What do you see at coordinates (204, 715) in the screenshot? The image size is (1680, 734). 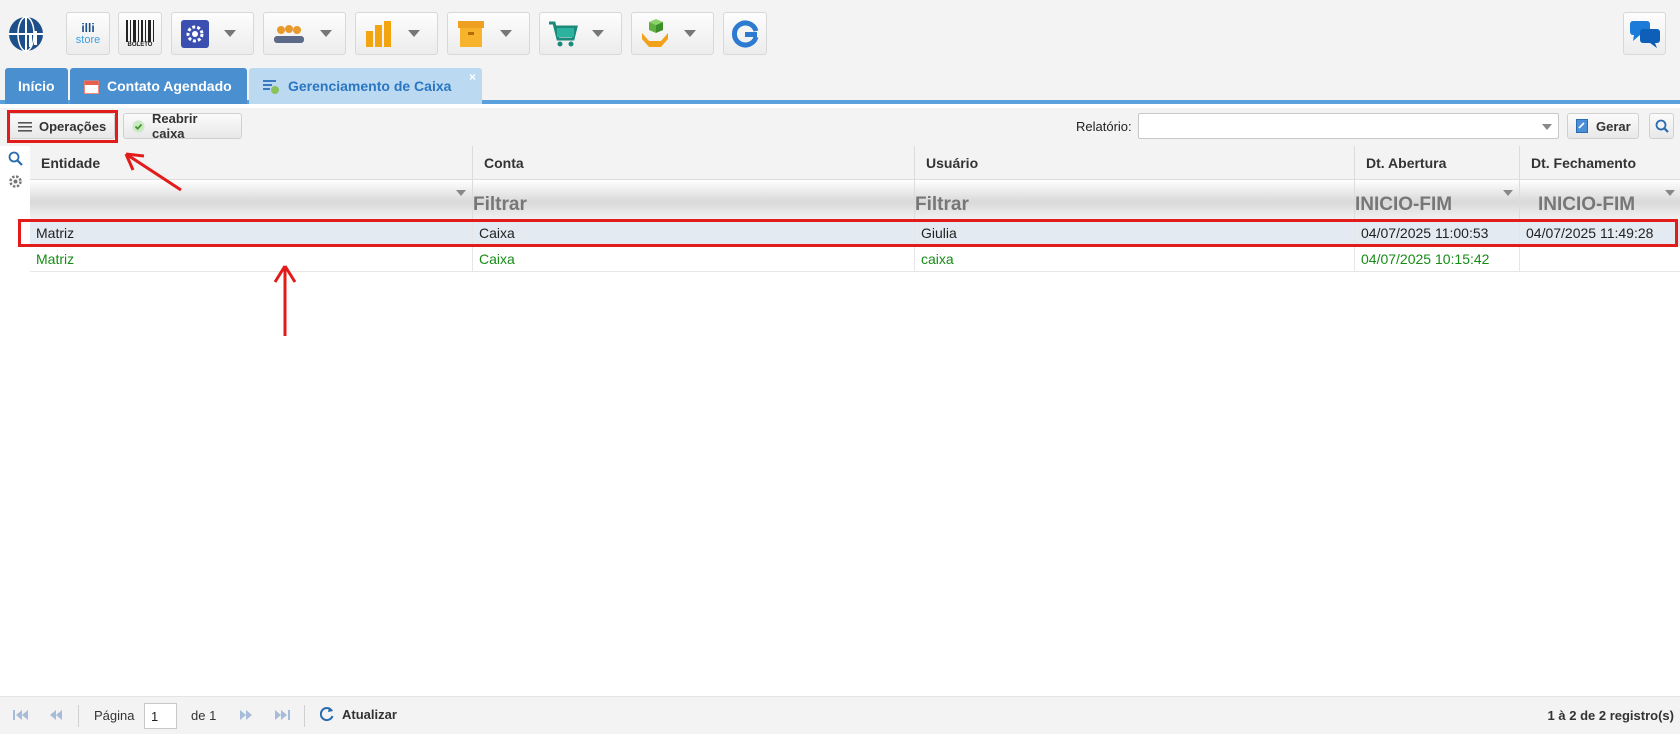 I see `total-pages-label: de 1` at bounding box center [204, 715].